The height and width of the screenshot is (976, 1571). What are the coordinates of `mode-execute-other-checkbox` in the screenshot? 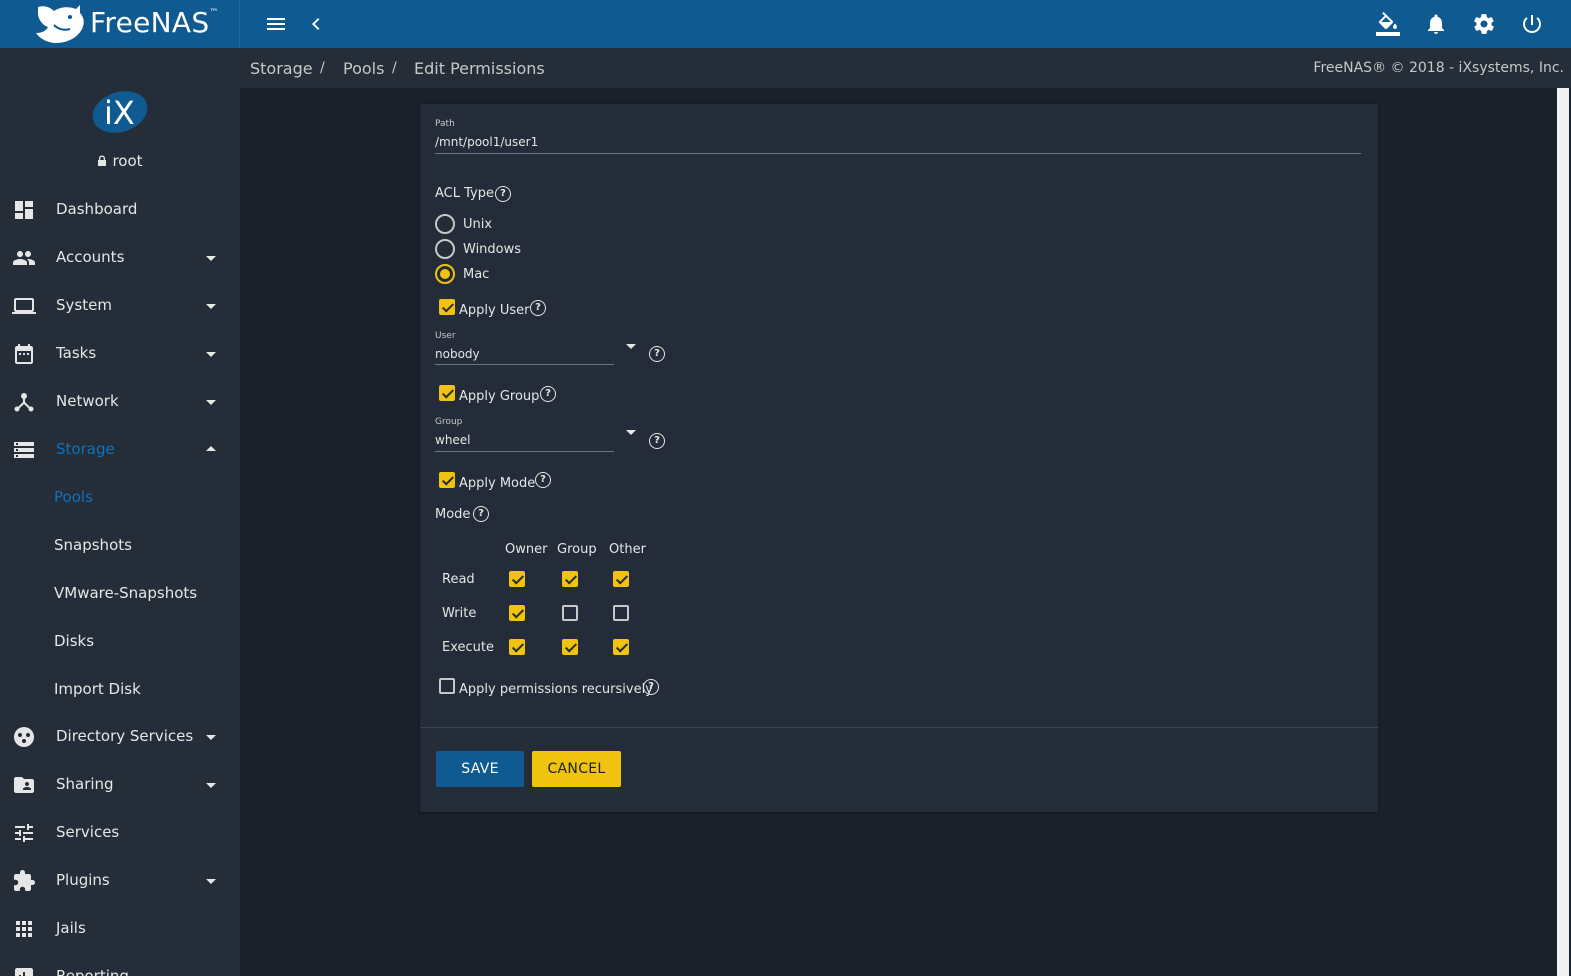 It's located at (621, 647).